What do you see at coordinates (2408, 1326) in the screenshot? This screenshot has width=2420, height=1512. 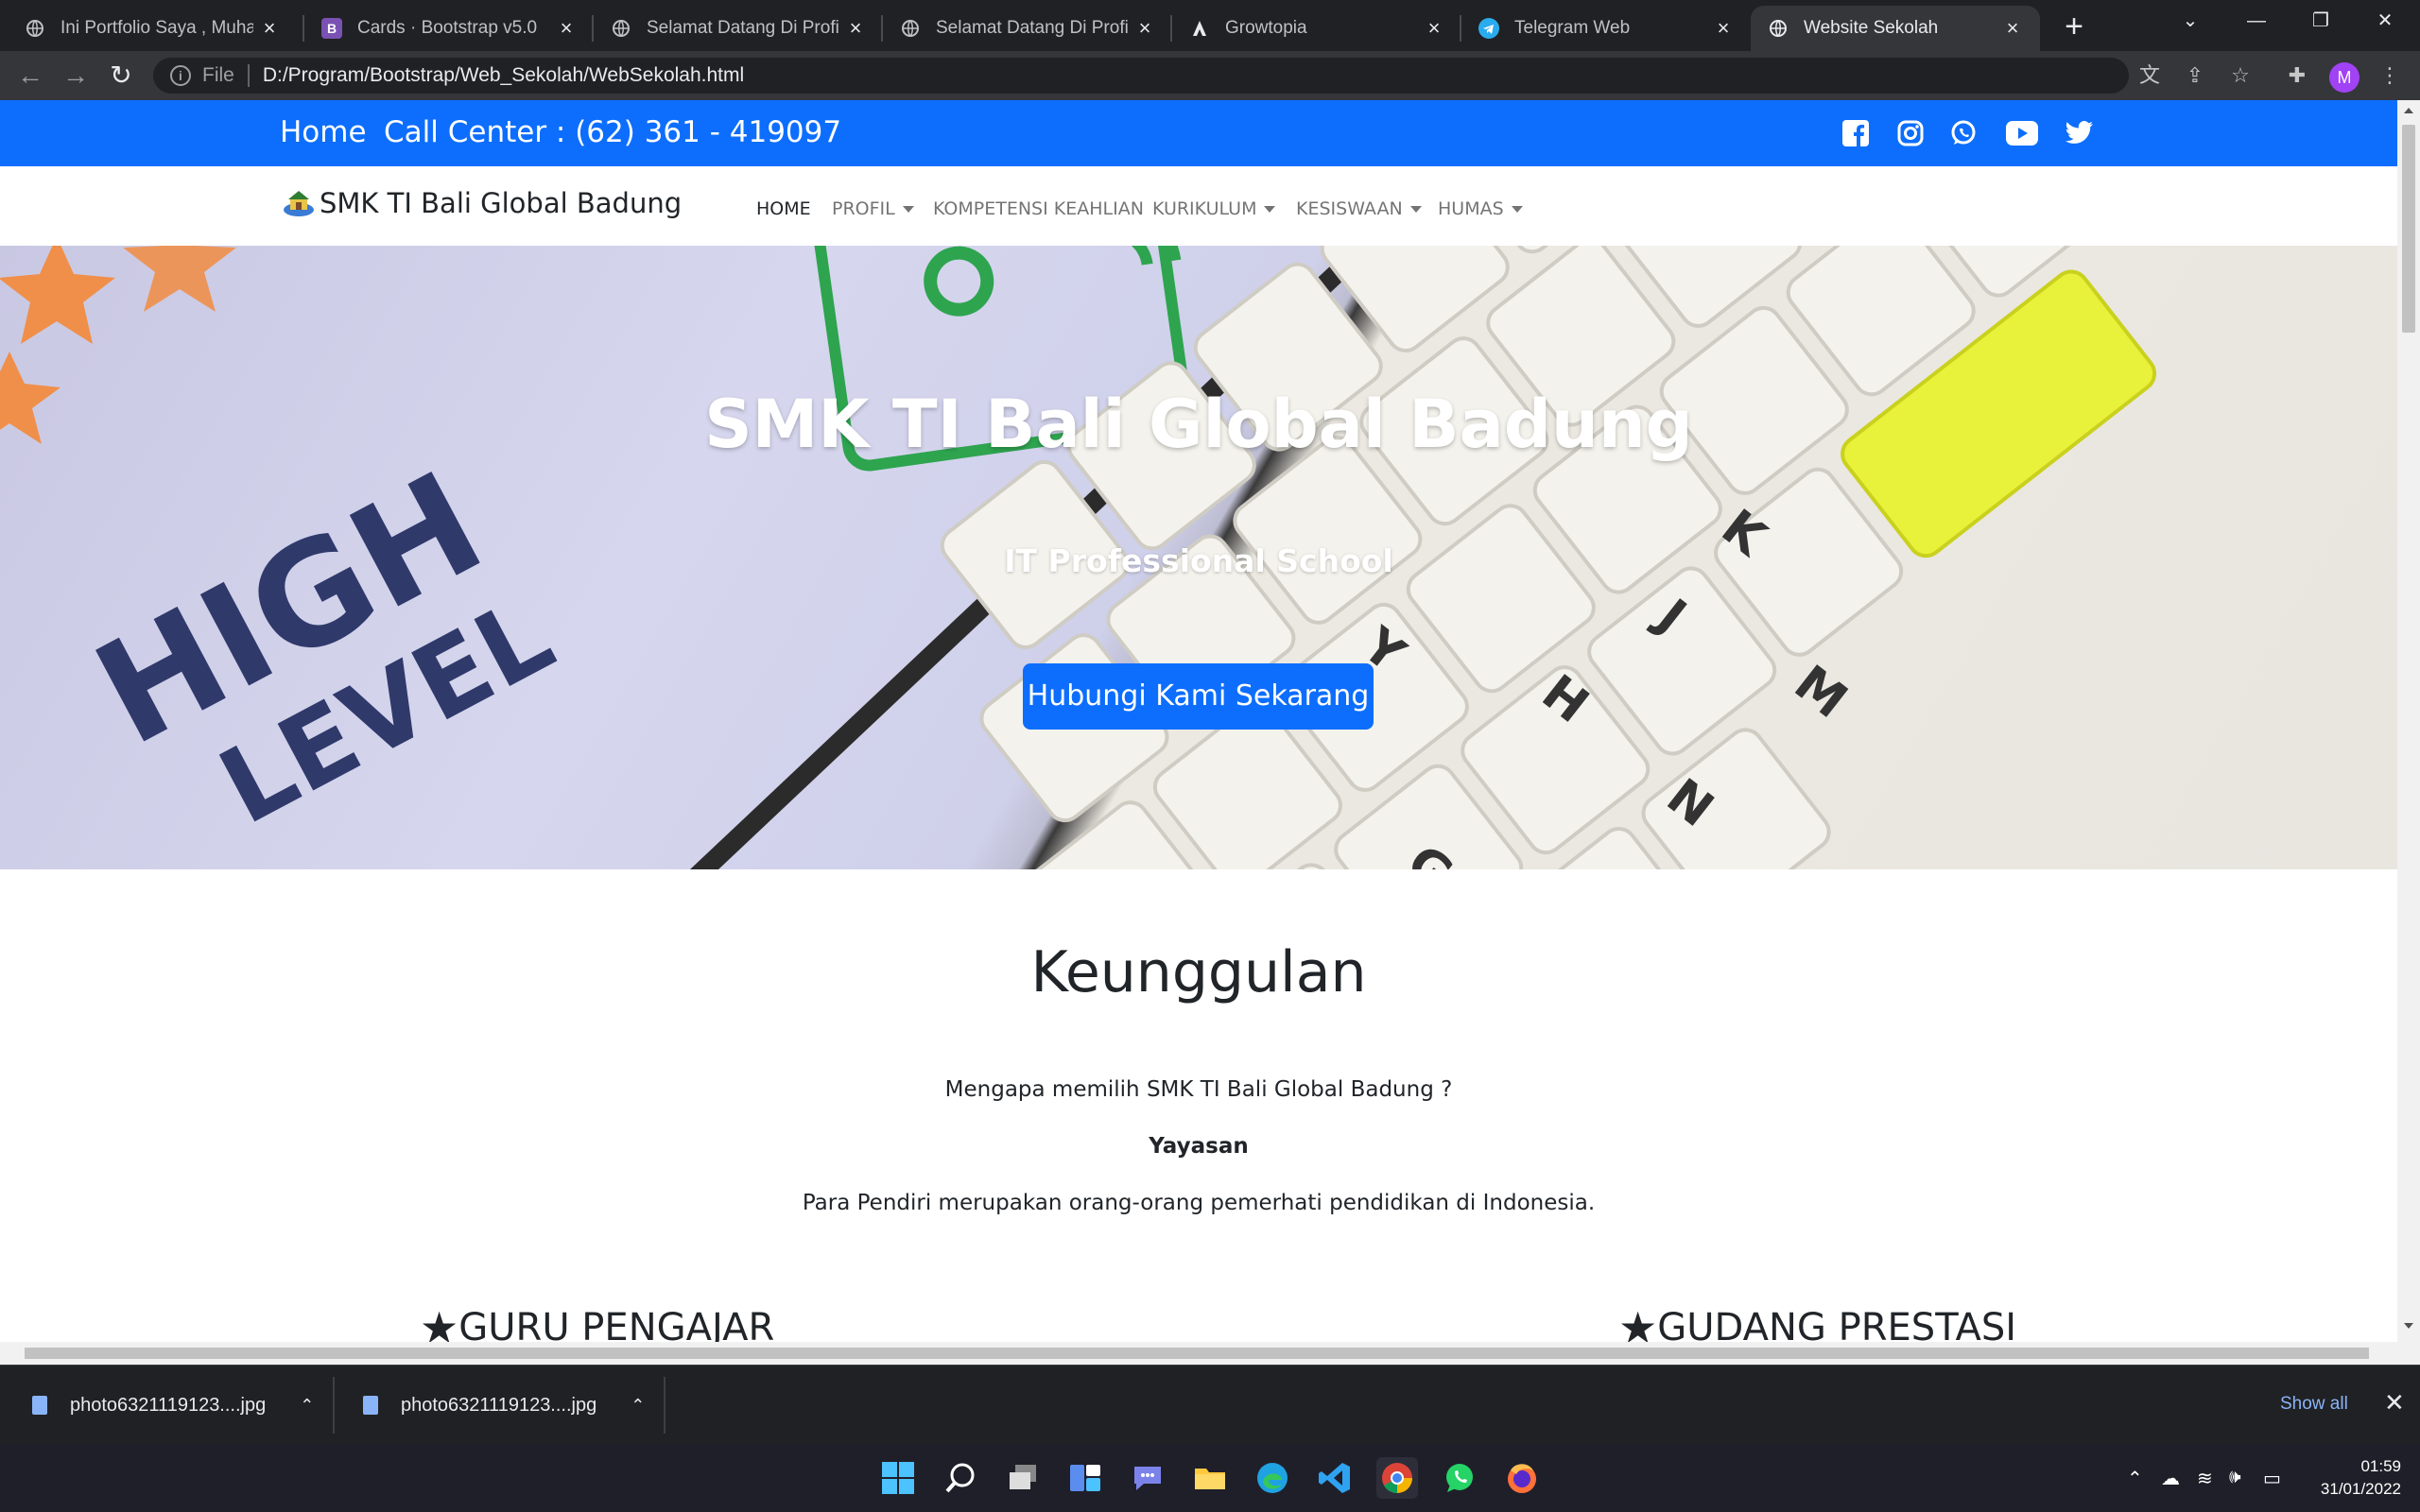 I see `scroll-down-icon` at bounding box center [2408, 1326].